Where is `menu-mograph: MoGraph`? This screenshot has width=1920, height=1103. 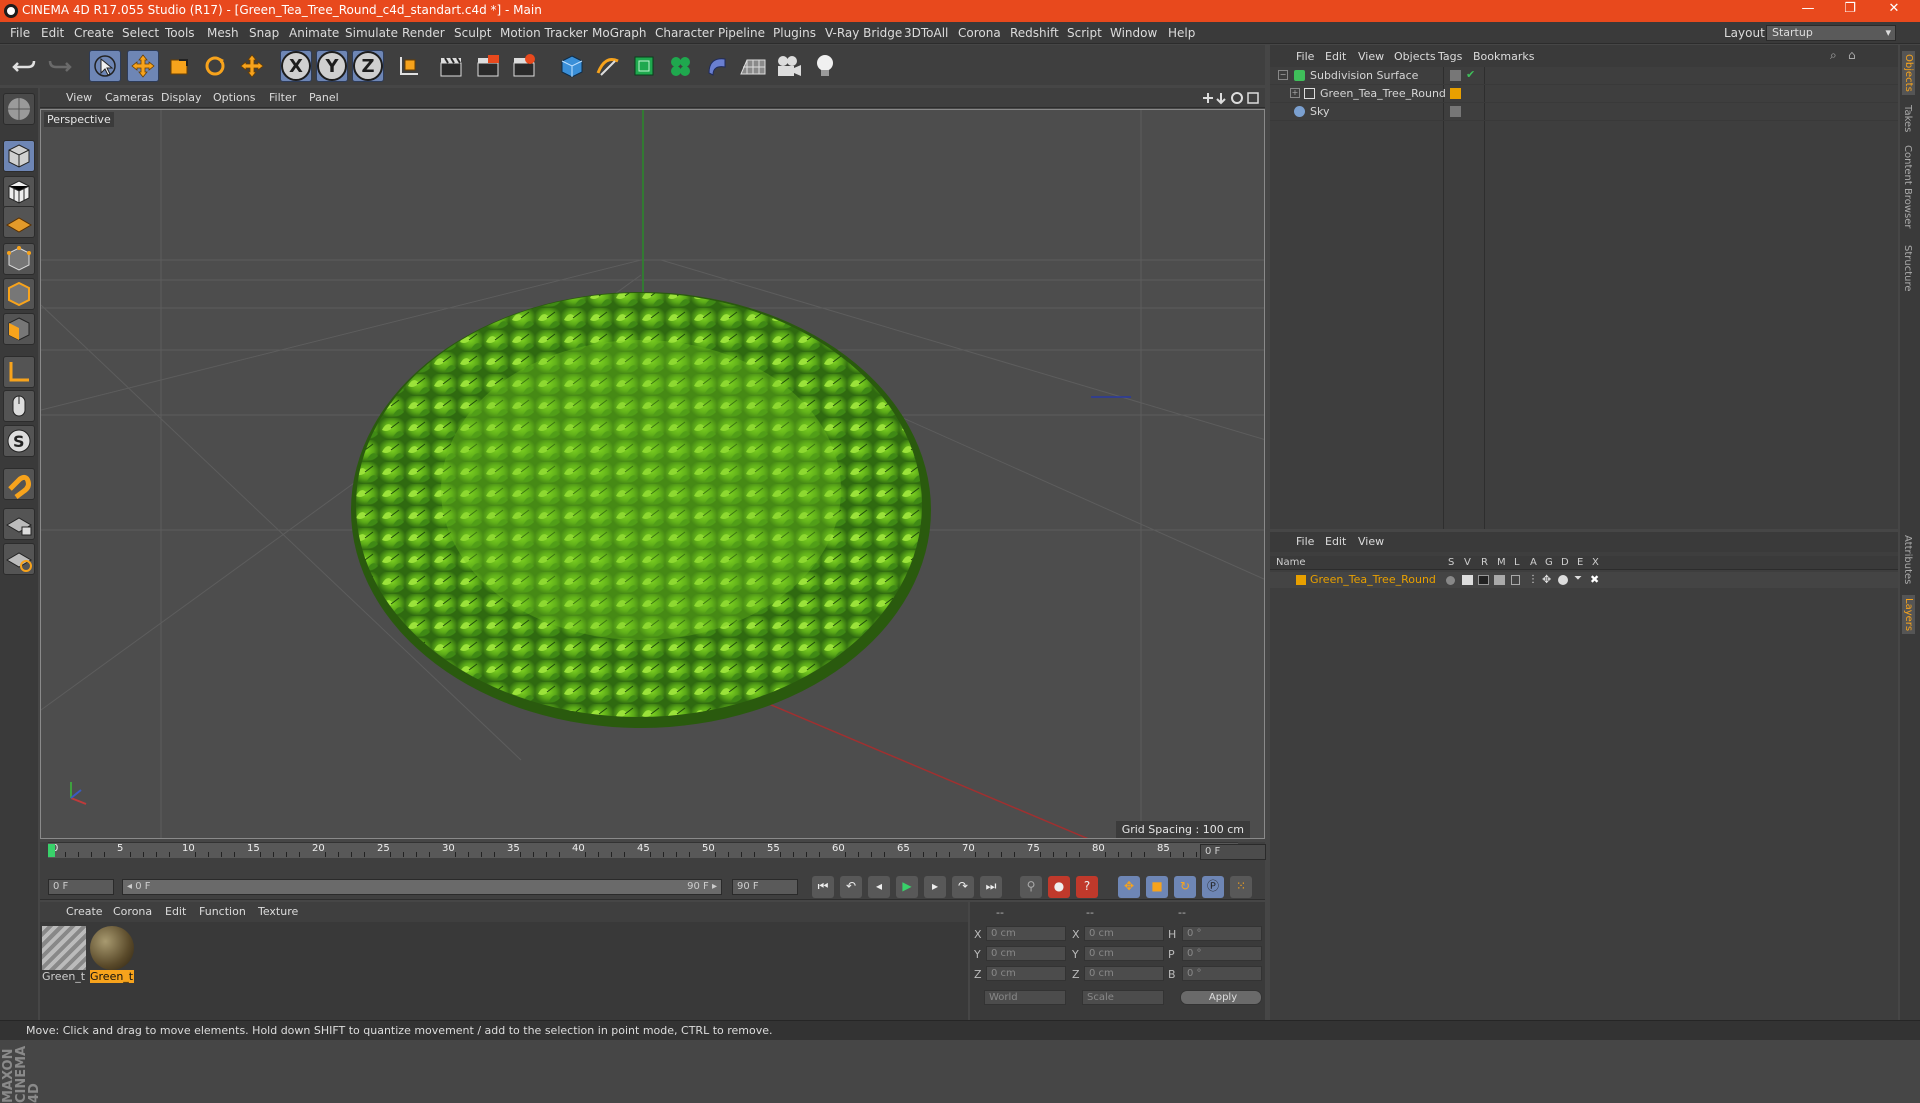 menu-mograph: MoGraph is located at coordinates (619, 33).